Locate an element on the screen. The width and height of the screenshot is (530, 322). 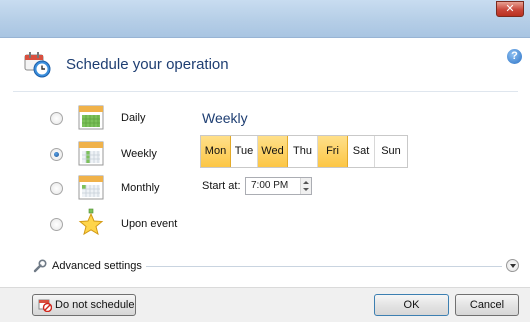
calendar-monthly-icon is located at coordinates (91, 187).